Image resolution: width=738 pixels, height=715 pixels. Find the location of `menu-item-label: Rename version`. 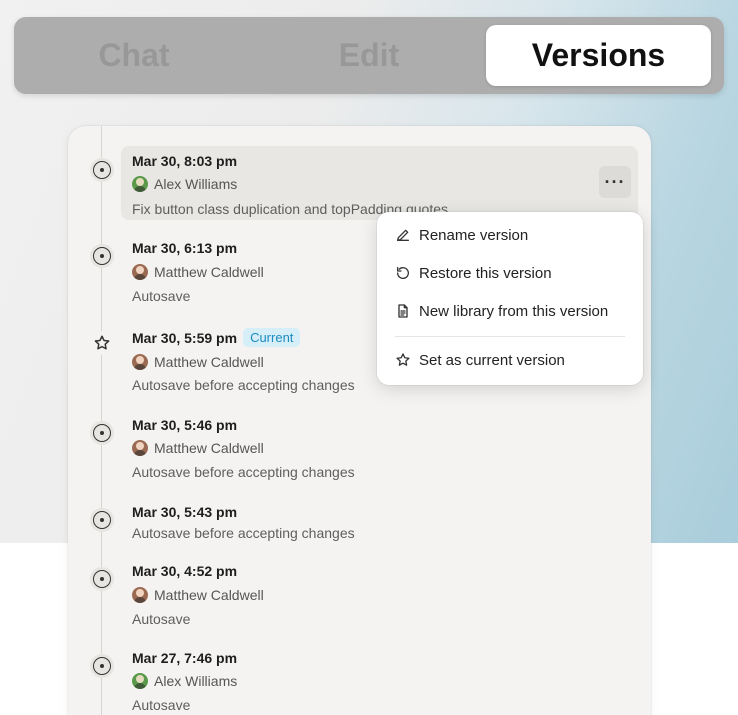

menu-item-label: Rename version is located at coordinates (474, 235).